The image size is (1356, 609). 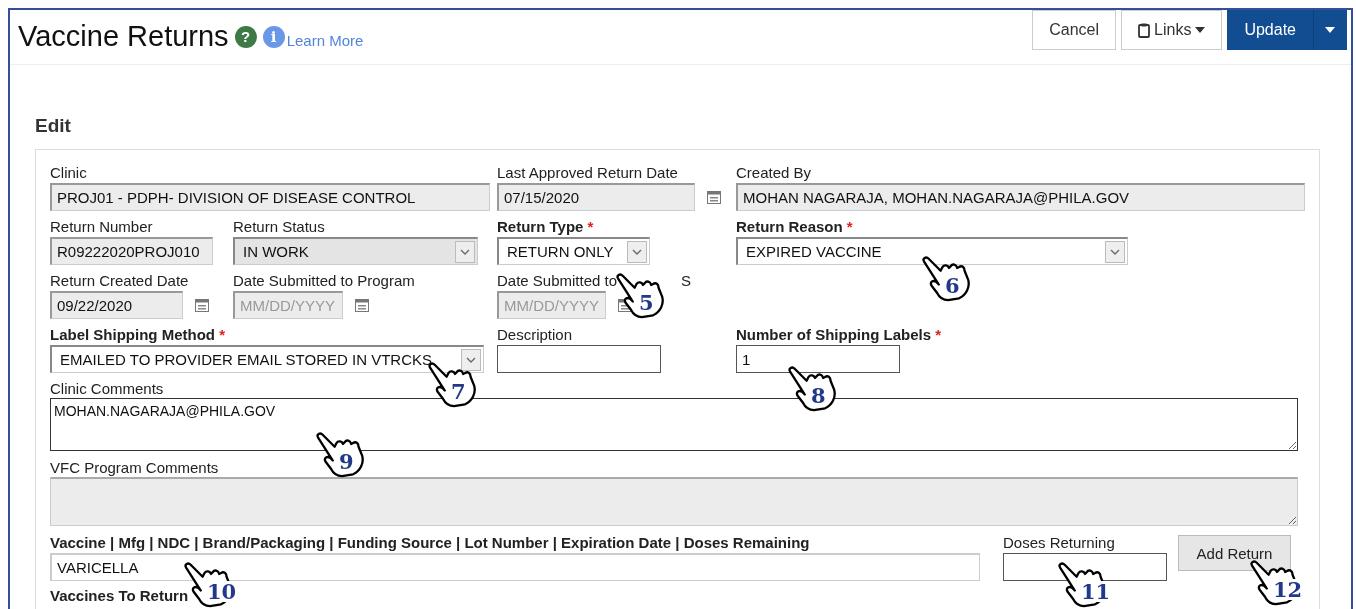 I want to click on callout-number: 10, so click(x=222, y=591).